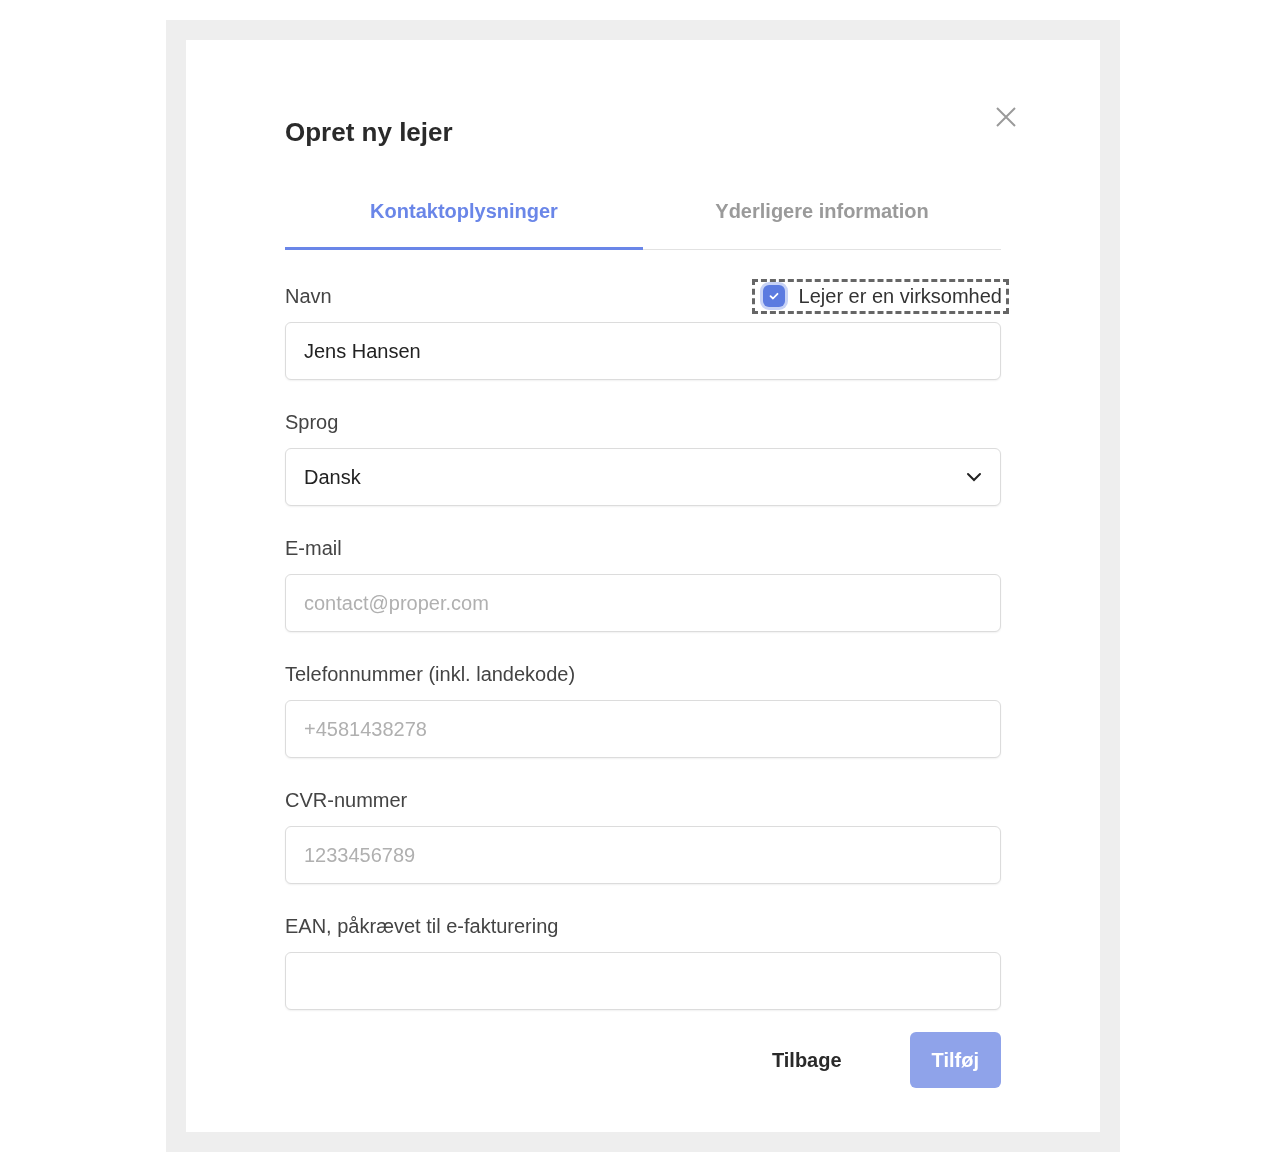 Image resolution: width=1288 pixels, height=1172 pixels. I want to click on input-field: contact@proper.com, so click(643, 603).